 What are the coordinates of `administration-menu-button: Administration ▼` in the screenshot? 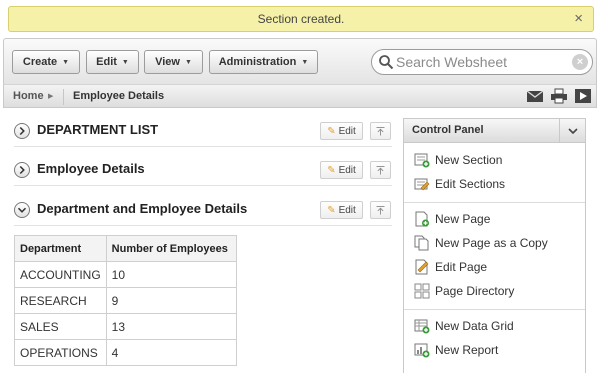 It's located at (263, 62).